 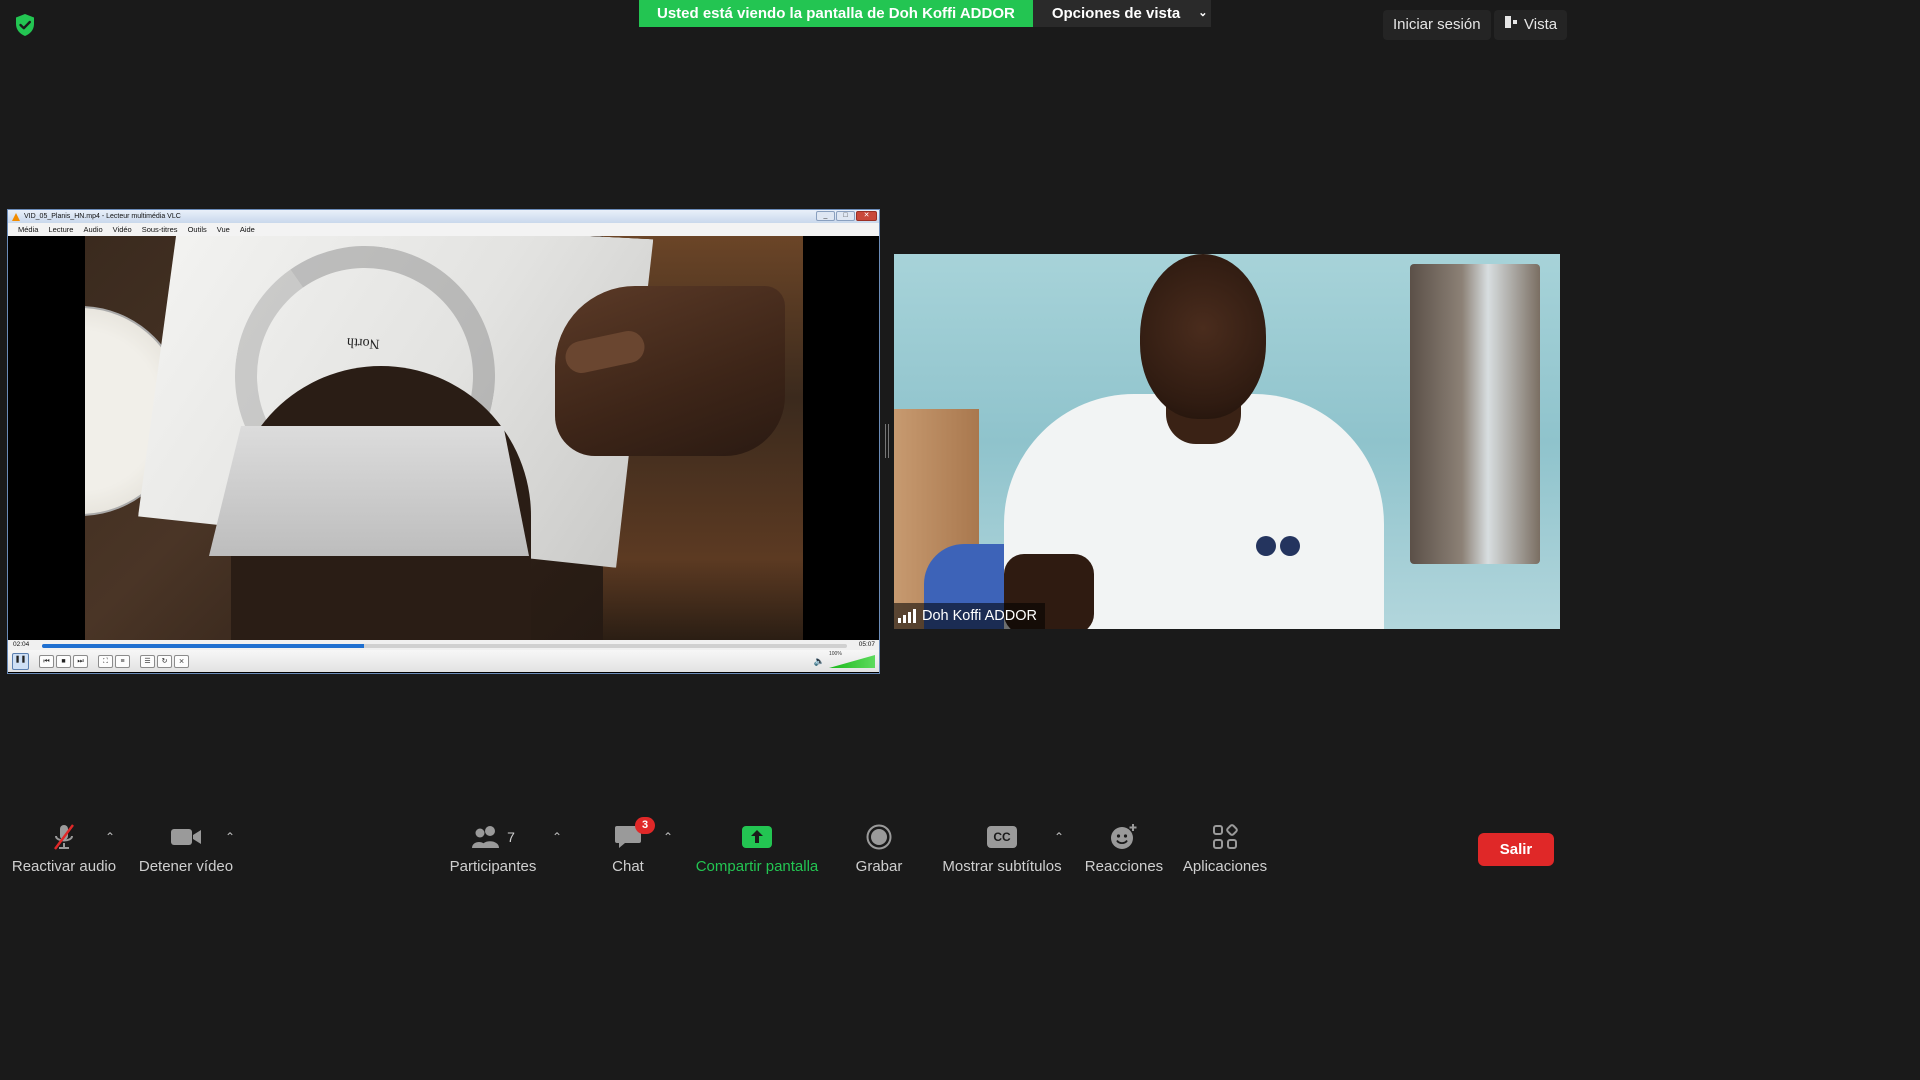 What do you see at coordinates (181, 661) in the screenshot?
I see `shuffle-button: ⨯` at bounding box center [181, 661].